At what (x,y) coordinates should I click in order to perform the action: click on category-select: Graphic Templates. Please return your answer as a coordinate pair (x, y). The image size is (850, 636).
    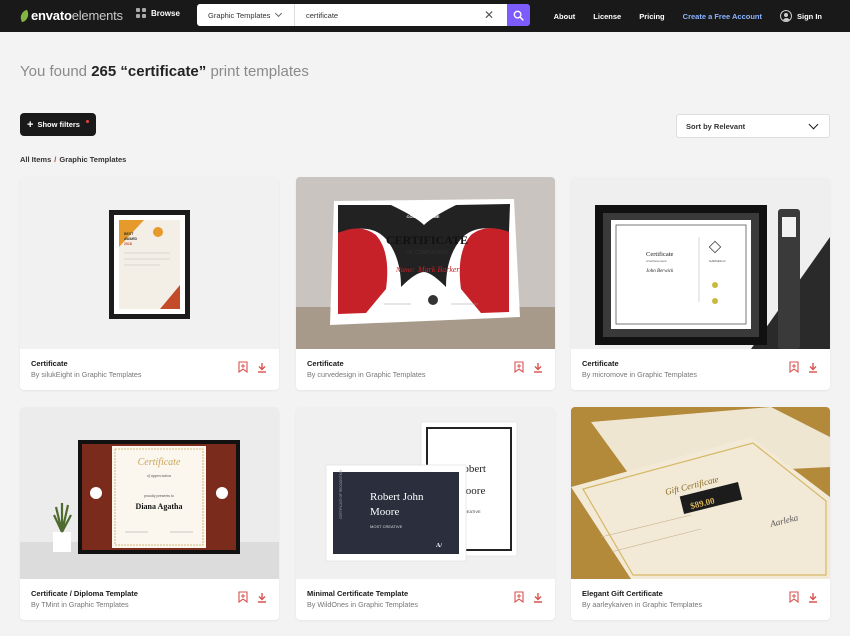
    Looking at the image, I should click on (246, 15).